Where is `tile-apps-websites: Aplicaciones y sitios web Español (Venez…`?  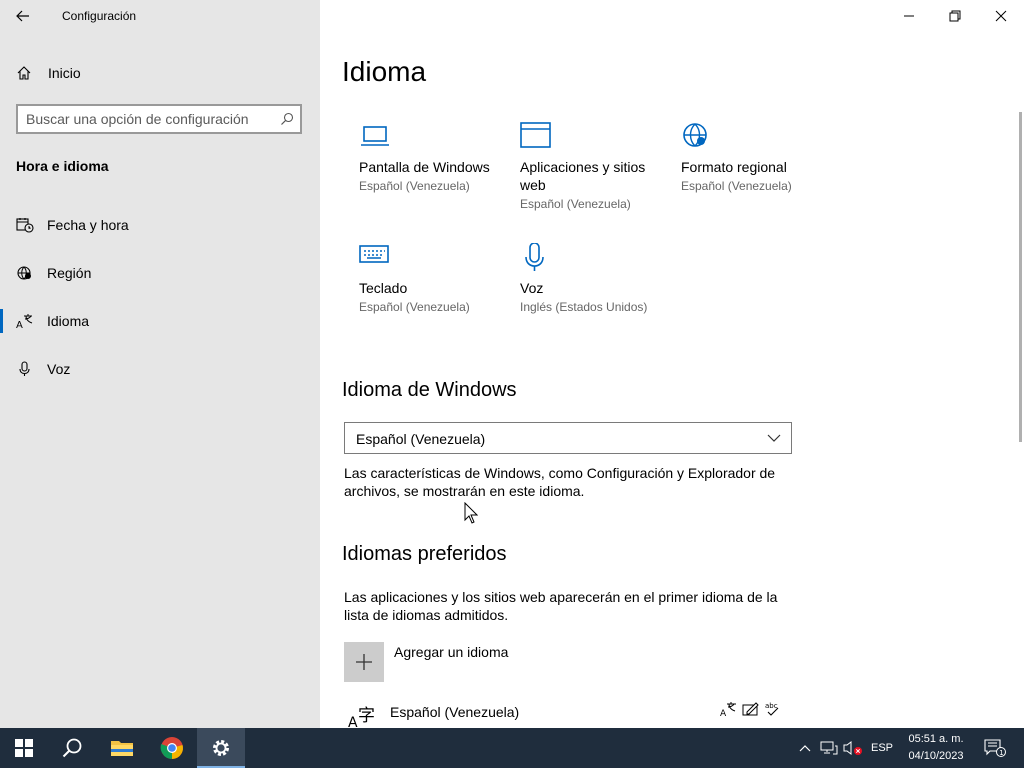
tile-apps-websites: Aplicaciones y sitios web Español (Venez… is located at coordinates (595, 166).